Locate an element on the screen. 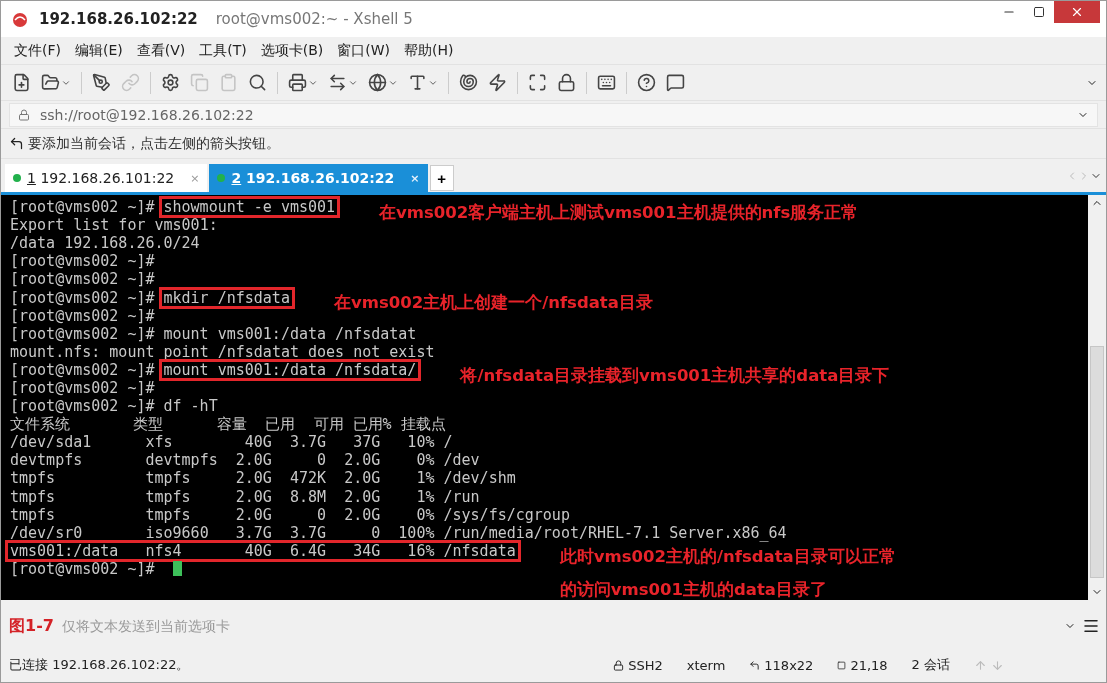 This screenshot has height=683, width=1107. help-icon is located at coordinates (646, 82).